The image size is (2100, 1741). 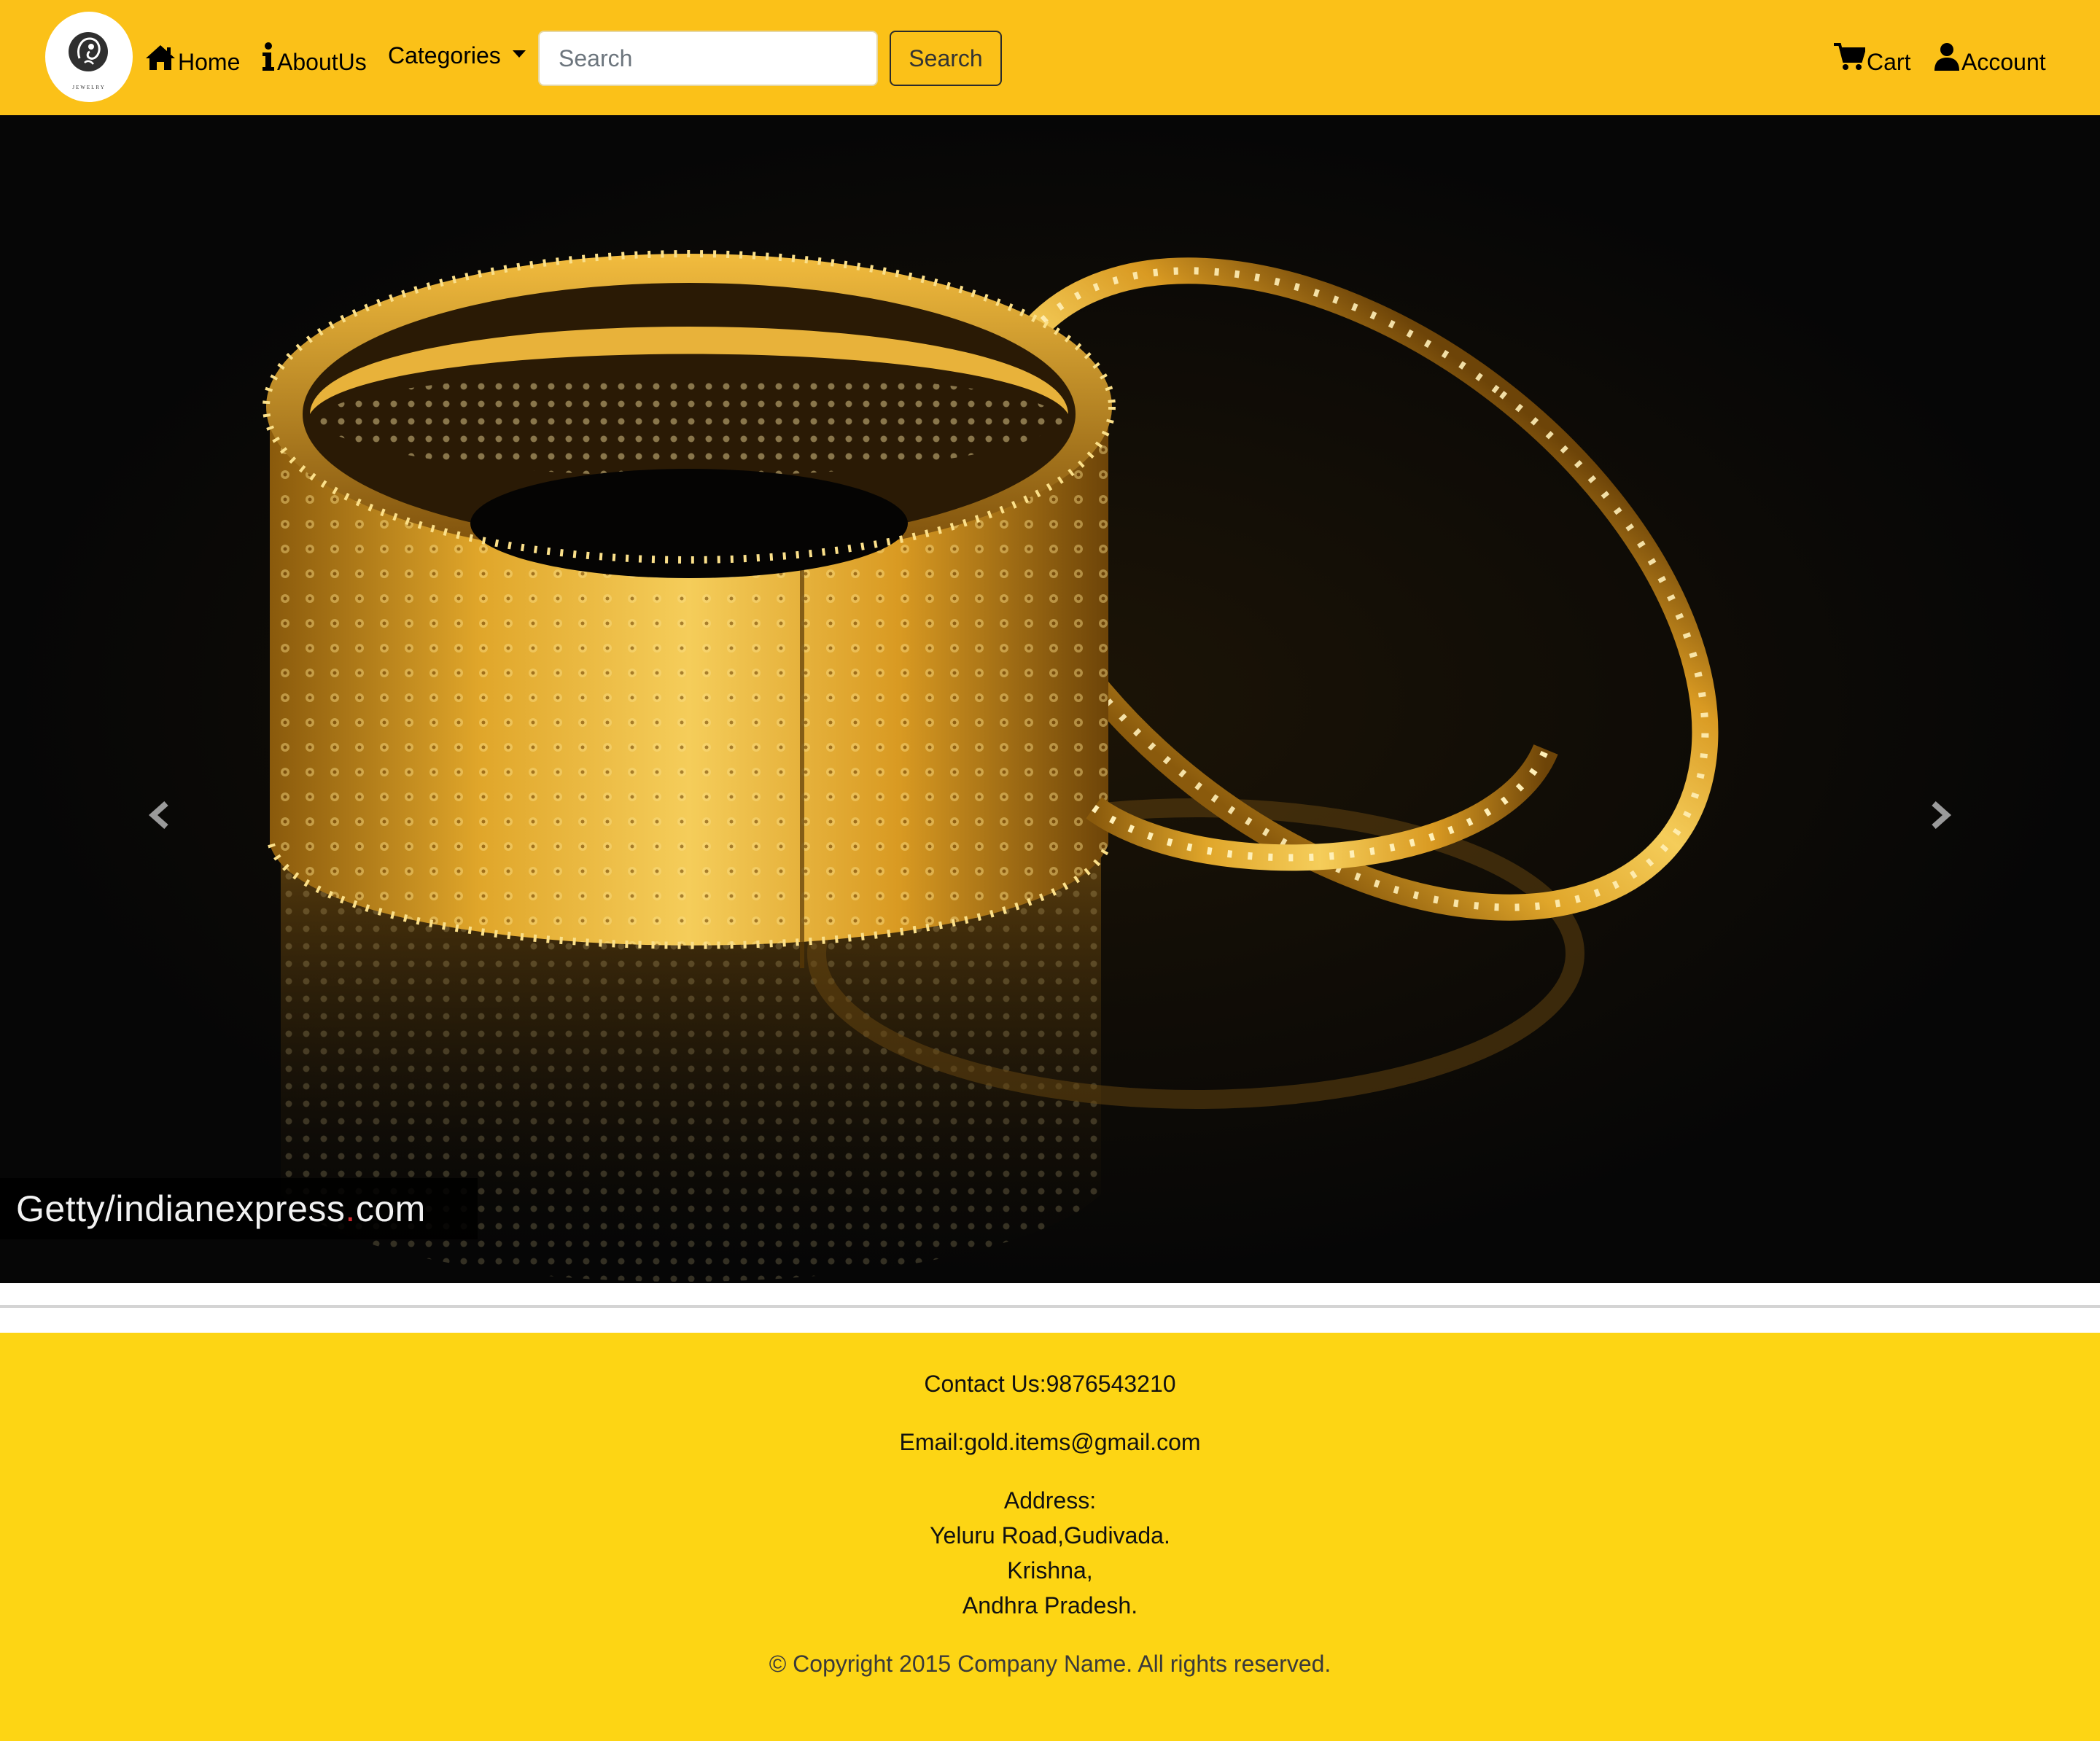 What do you see at coordinates (268, 56) in the screenshot?
I see `info-icon` at bounding box center [268, 56].